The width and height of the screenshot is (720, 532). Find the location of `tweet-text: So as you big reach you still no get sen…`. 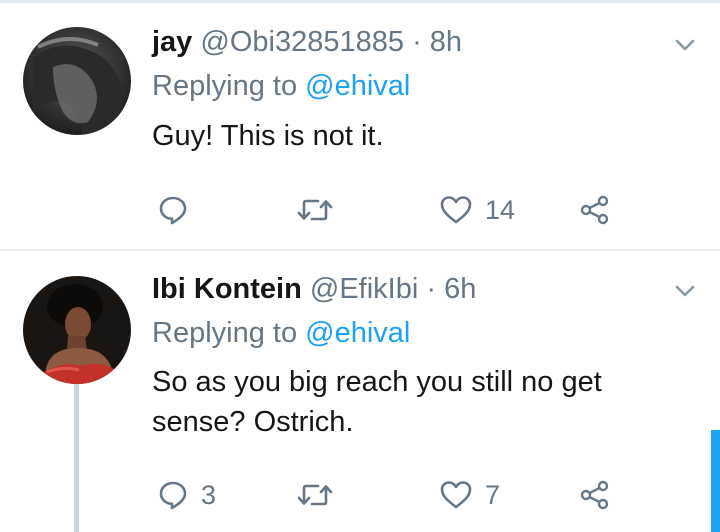

tweet-text: So as you big reach you still no get sen… is located at coordinates (377, 402).